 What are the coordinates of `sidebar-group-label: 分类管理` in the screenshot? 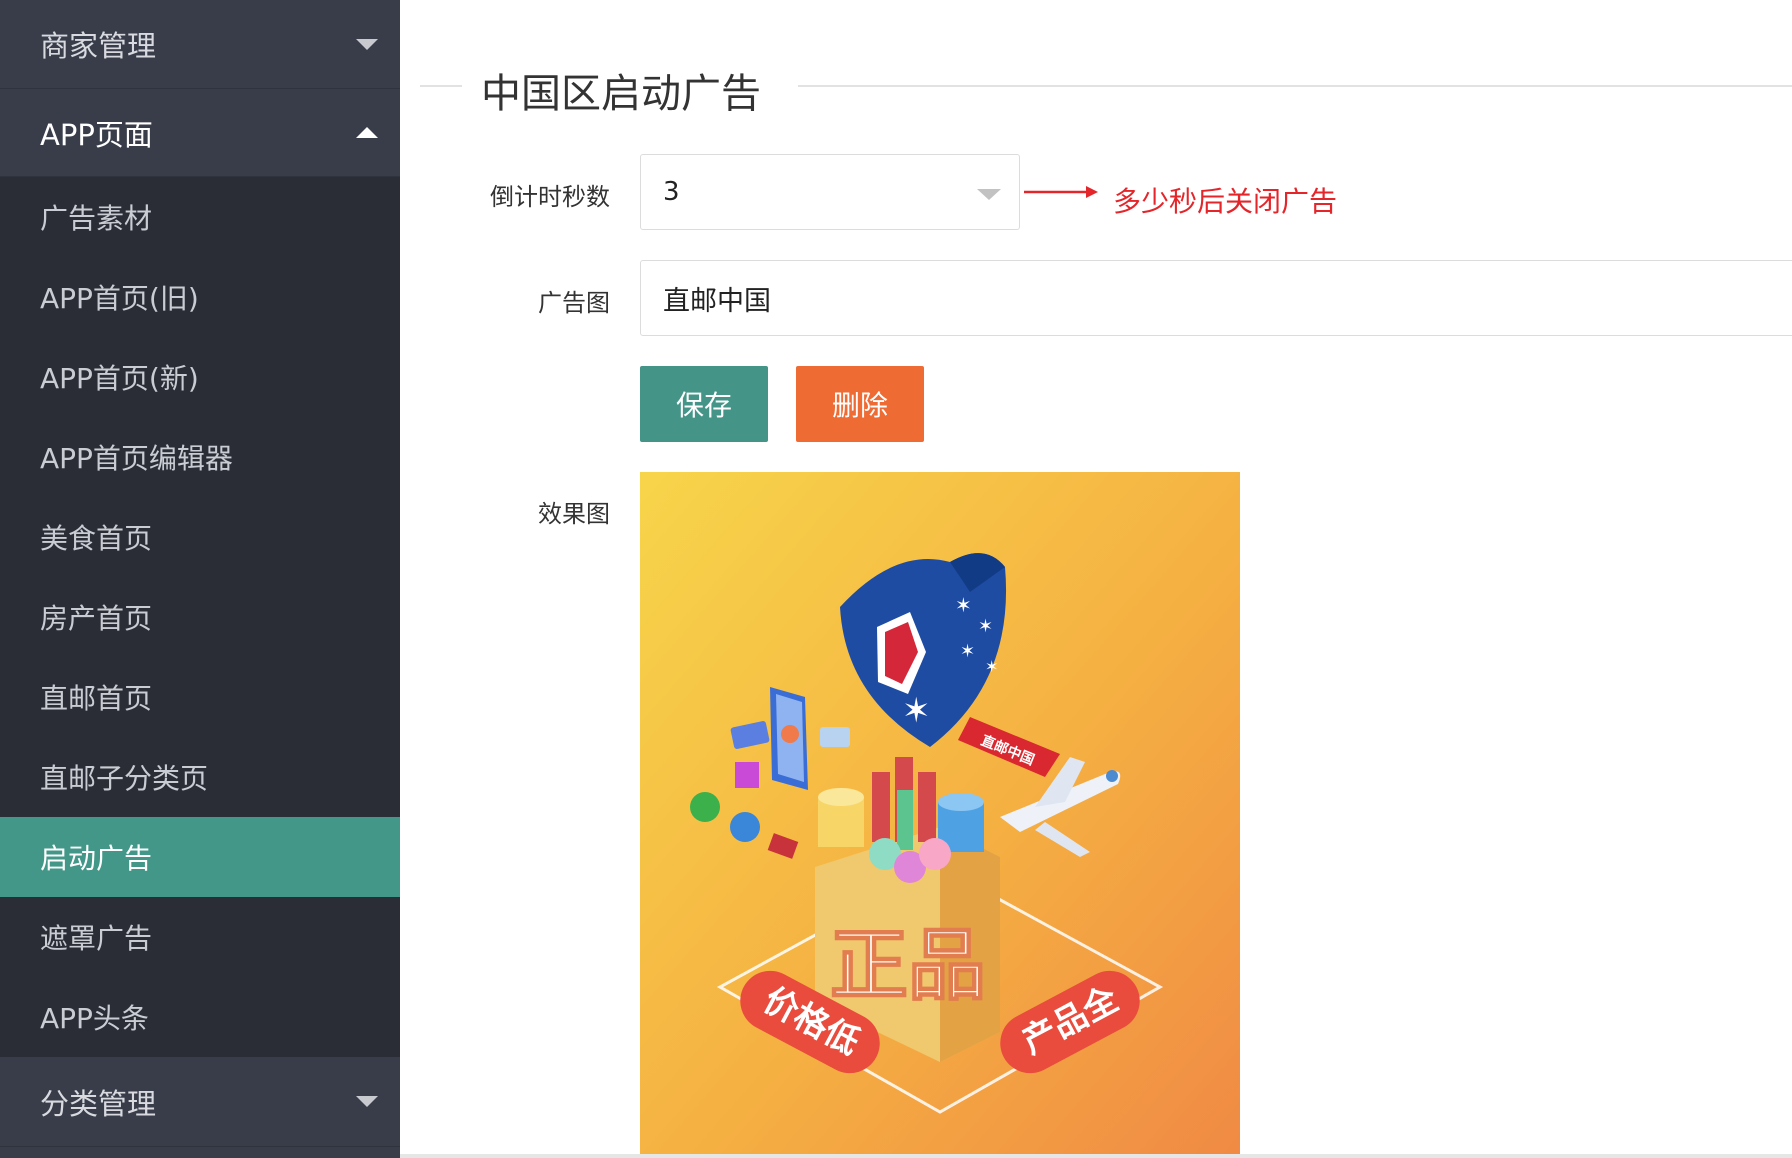 It's located at (98, 1103).